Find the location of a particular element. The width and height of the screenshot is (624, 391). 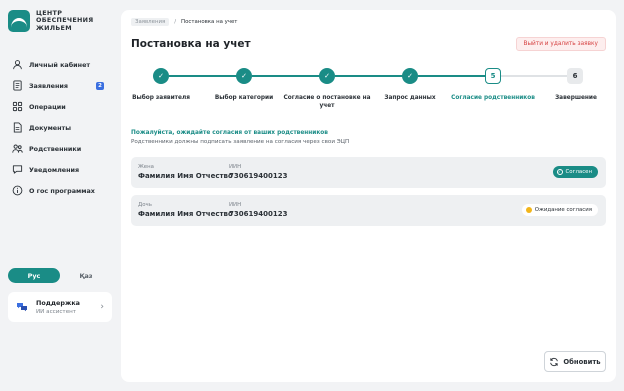

breadcrumb-current: Постановка на учет is located at coordinates (209, 22).